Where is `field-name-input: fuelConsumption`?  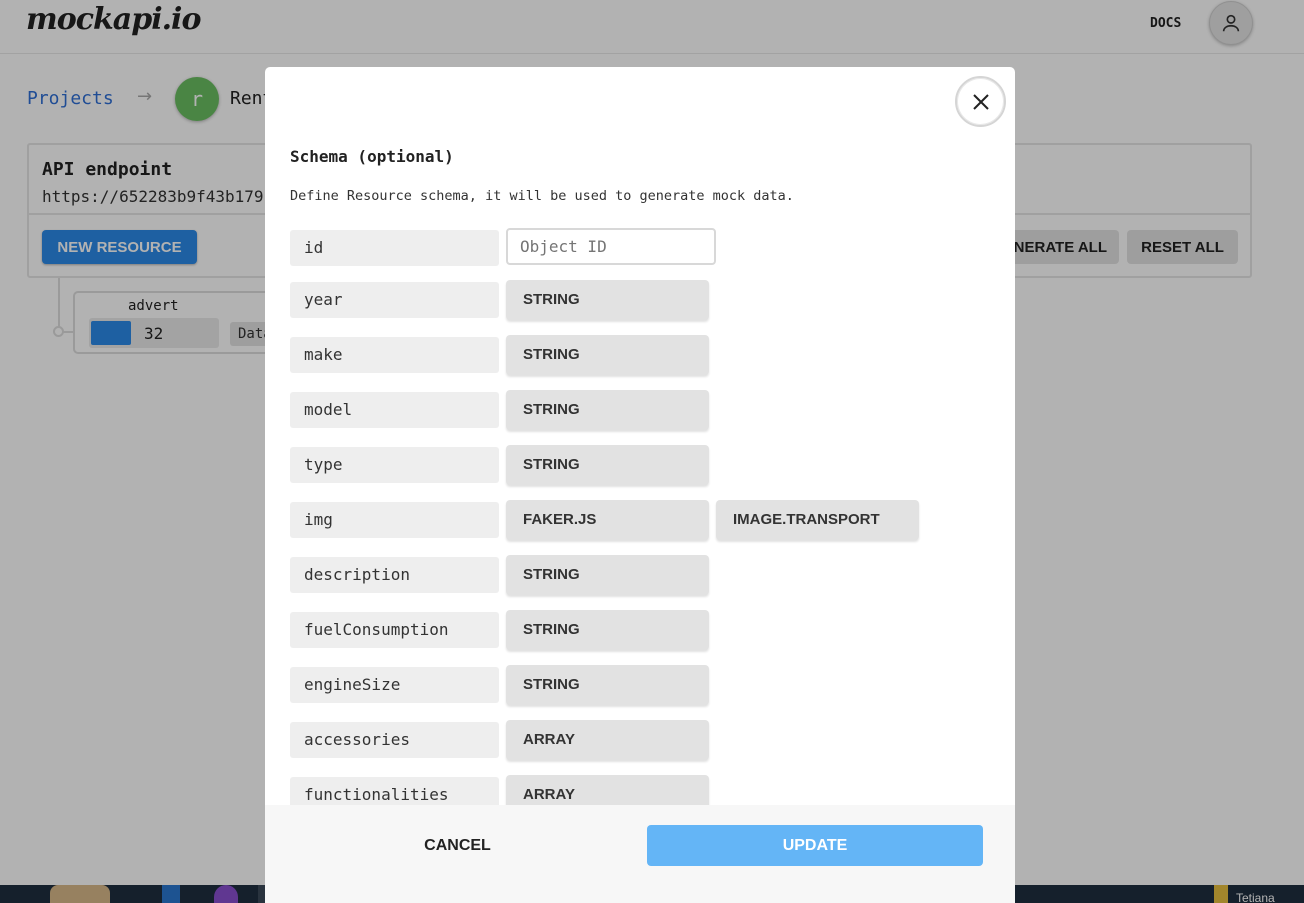
field-name-input: fuelConsumption is located at coordinates (394, 630).